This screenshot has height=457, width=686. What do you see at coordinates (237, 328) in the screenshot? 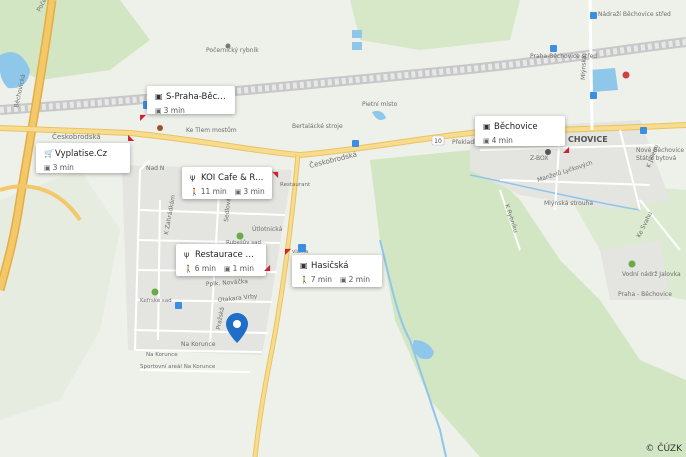
I see `location-pin-icon` at bounding box center [237, 328].